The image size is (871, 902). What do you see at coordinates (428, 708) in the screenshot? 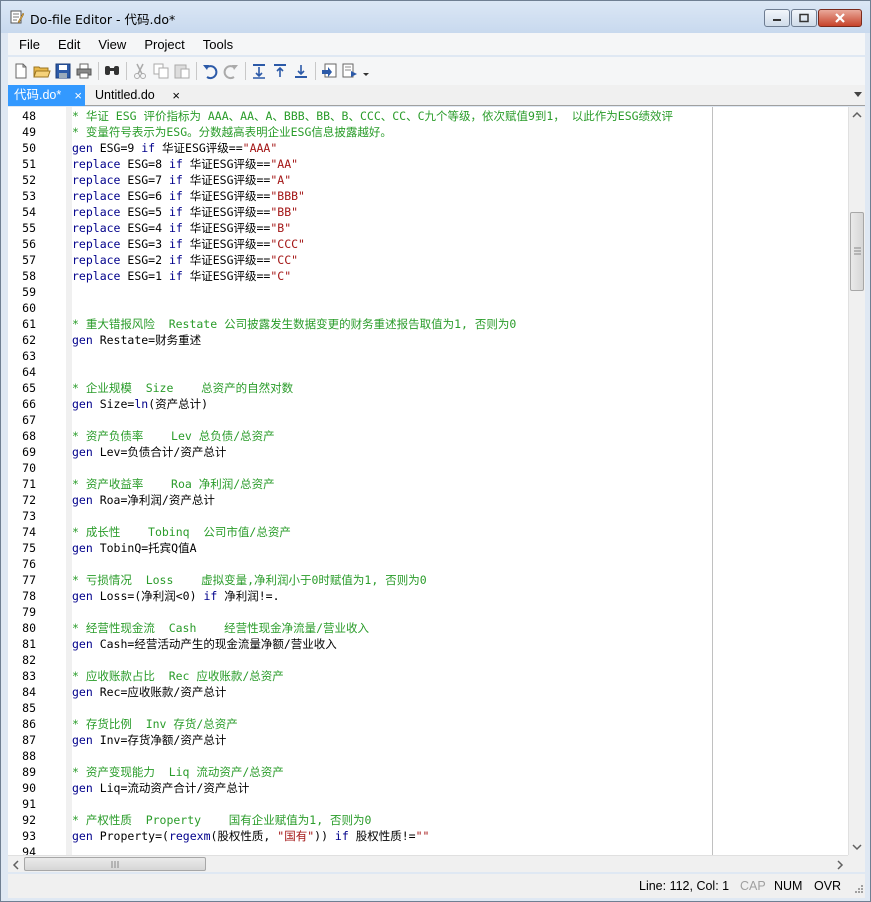
I see `code-line: 85` at bounding box center [428, 708].